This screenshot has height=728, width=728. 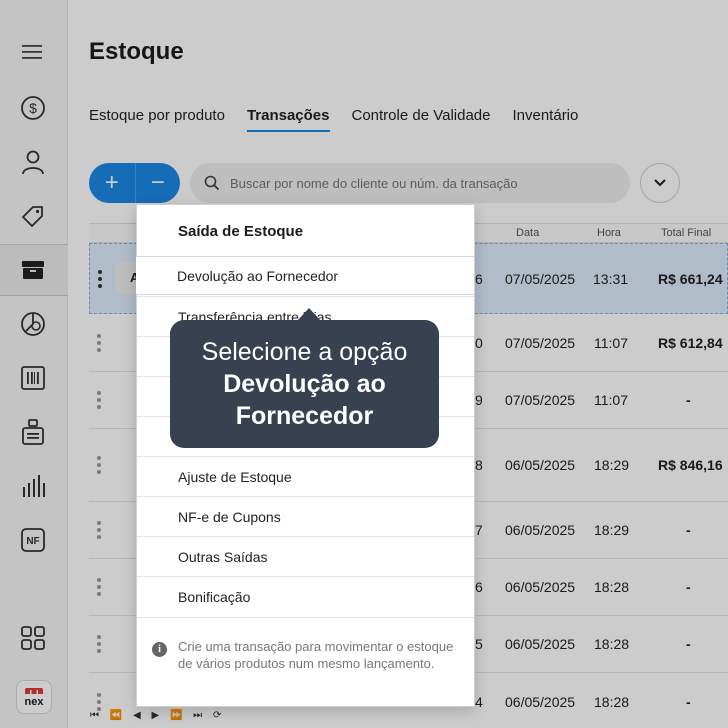 What do you see at coordinates (309, 314) in the screenshot?
I see `tooltip-arrow` at bounding box center [309, 314].